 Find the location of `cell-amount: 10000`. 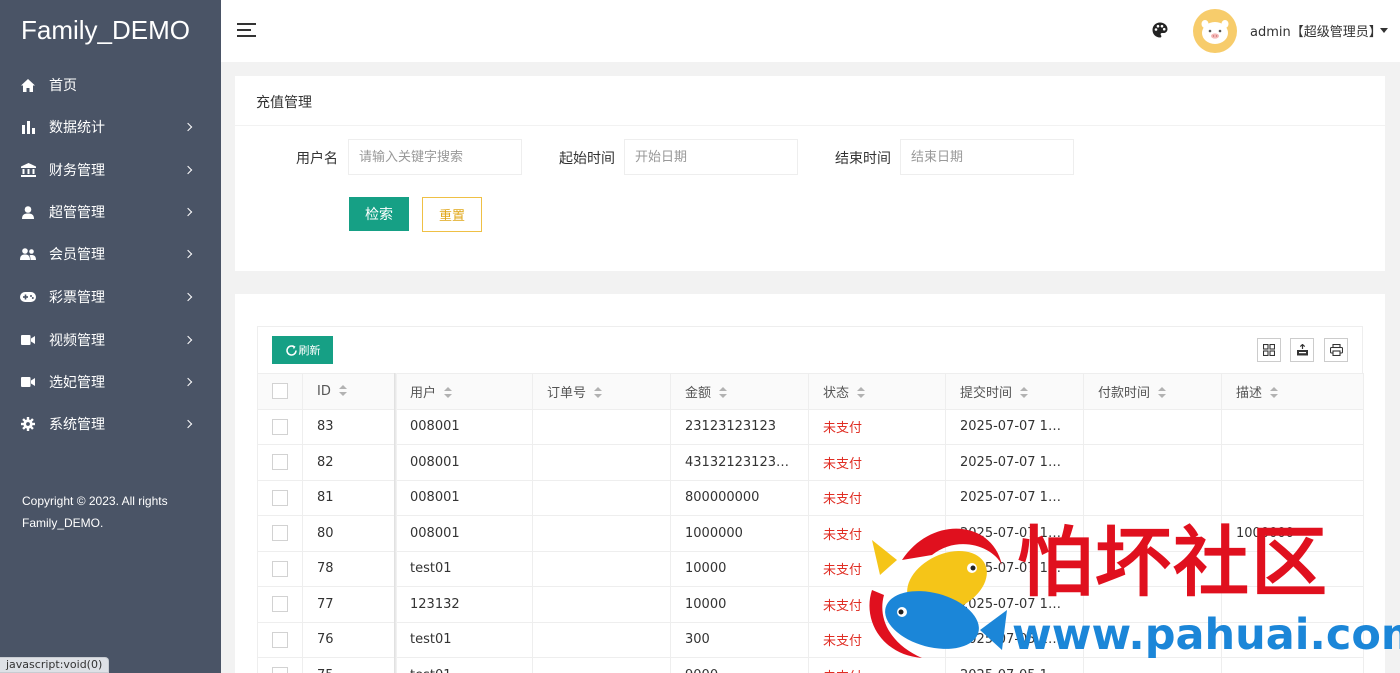

cell-amount: 10000 is located at coordinates (739, 604).